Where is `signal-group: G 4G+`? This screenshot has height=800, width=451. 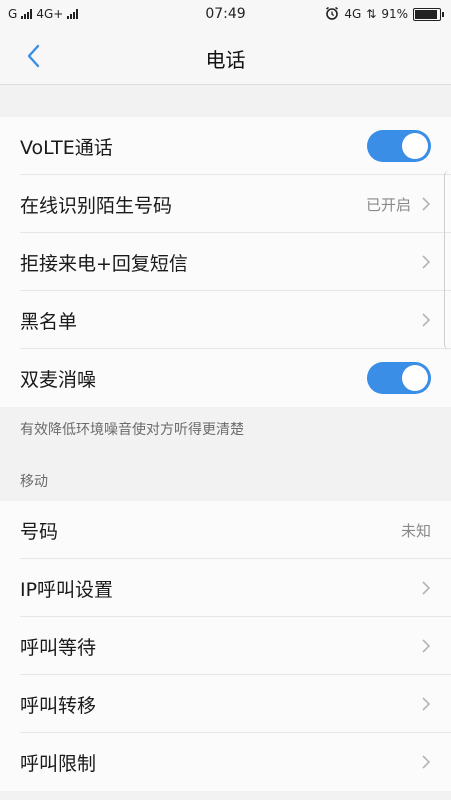 signal-group: G 4G+ is located at coordinates (43, 14).